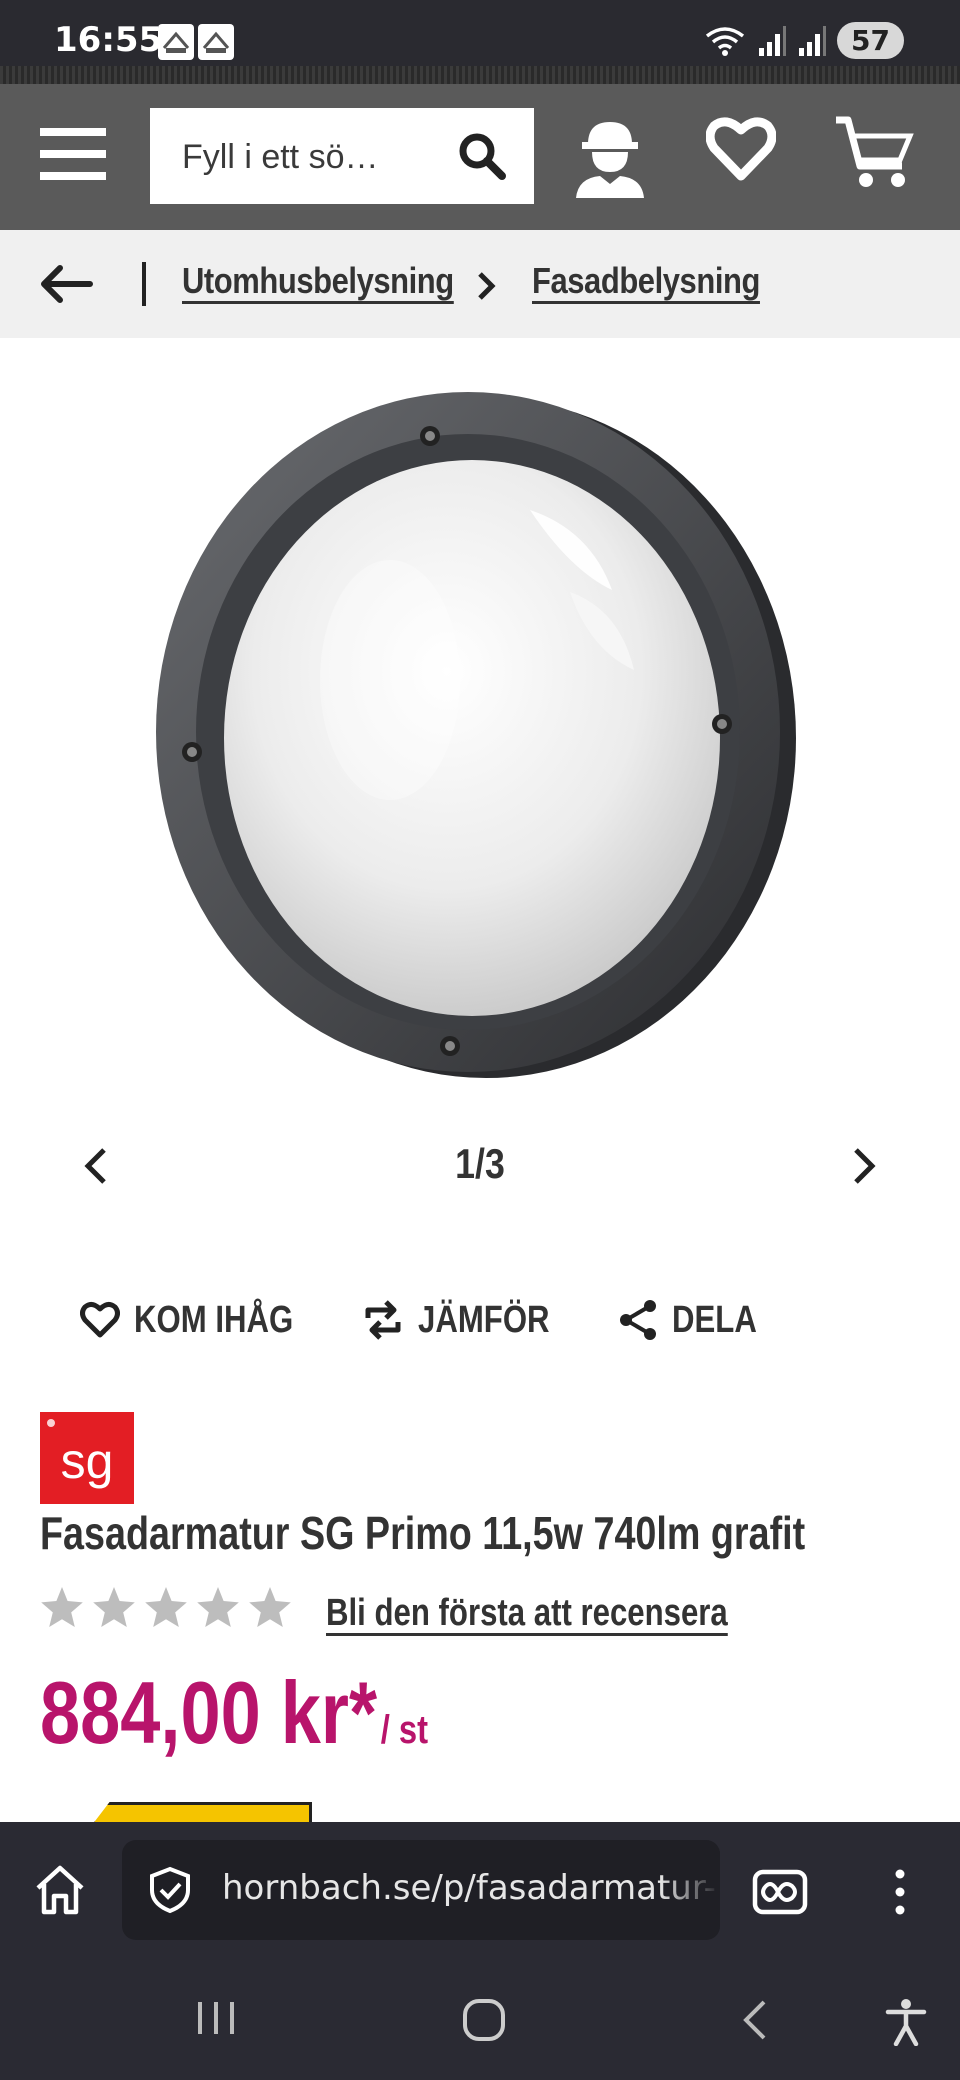  I want to click on recents-icon, so click(216, 2018).